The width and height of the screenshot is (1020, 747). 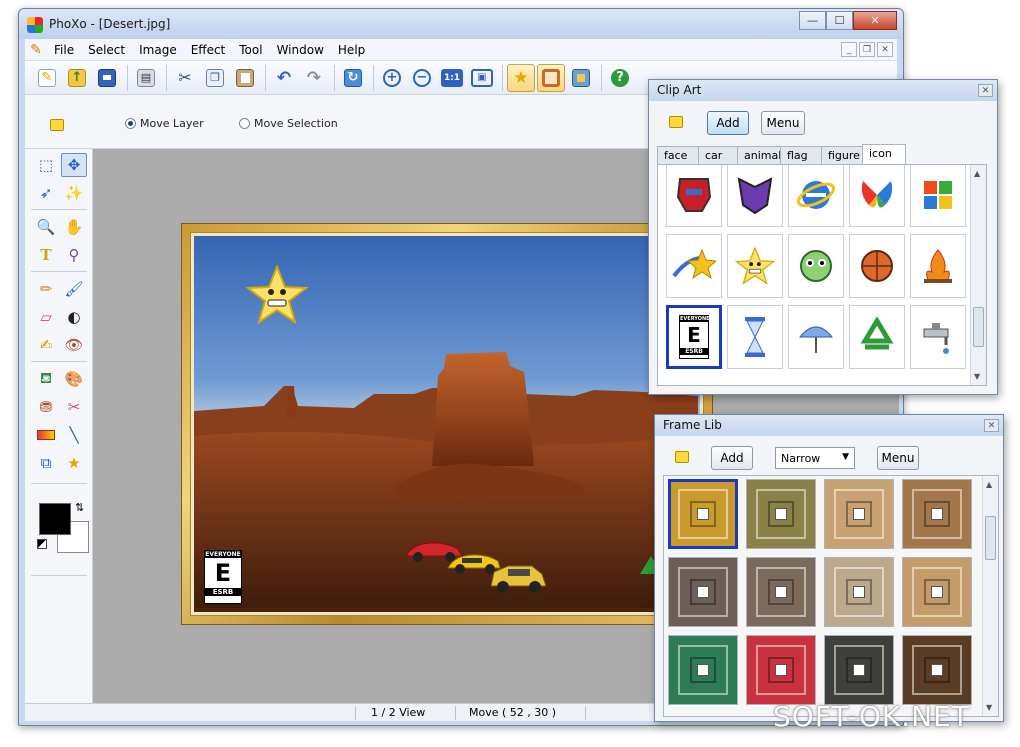 I want to click on tab-icon: icon, so click(x=884, y=154).